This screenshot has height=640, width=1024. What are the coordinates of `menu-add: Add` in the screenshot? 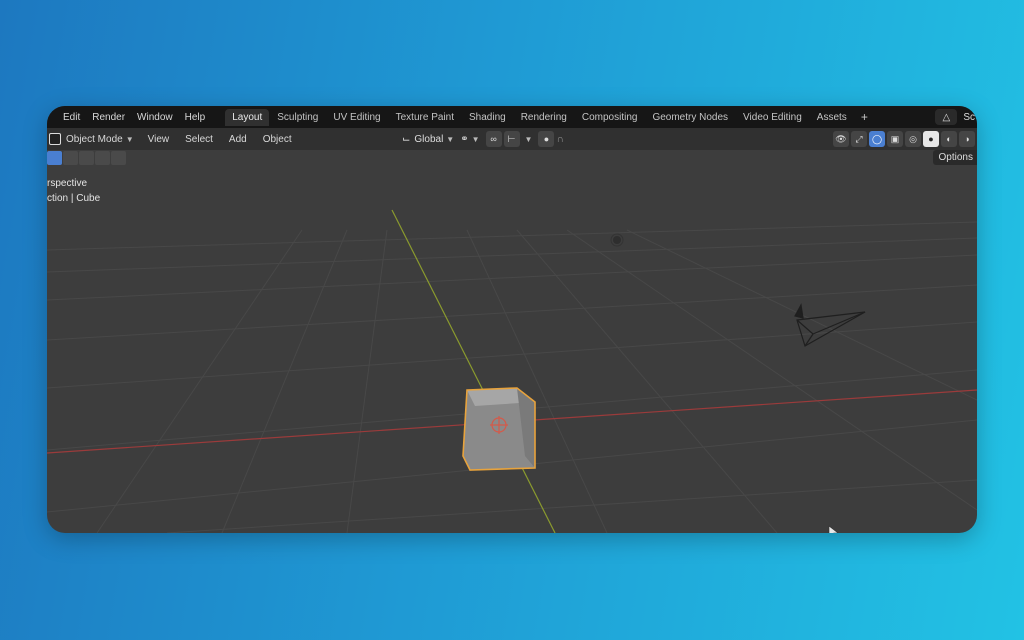 It's located at (238, 139).